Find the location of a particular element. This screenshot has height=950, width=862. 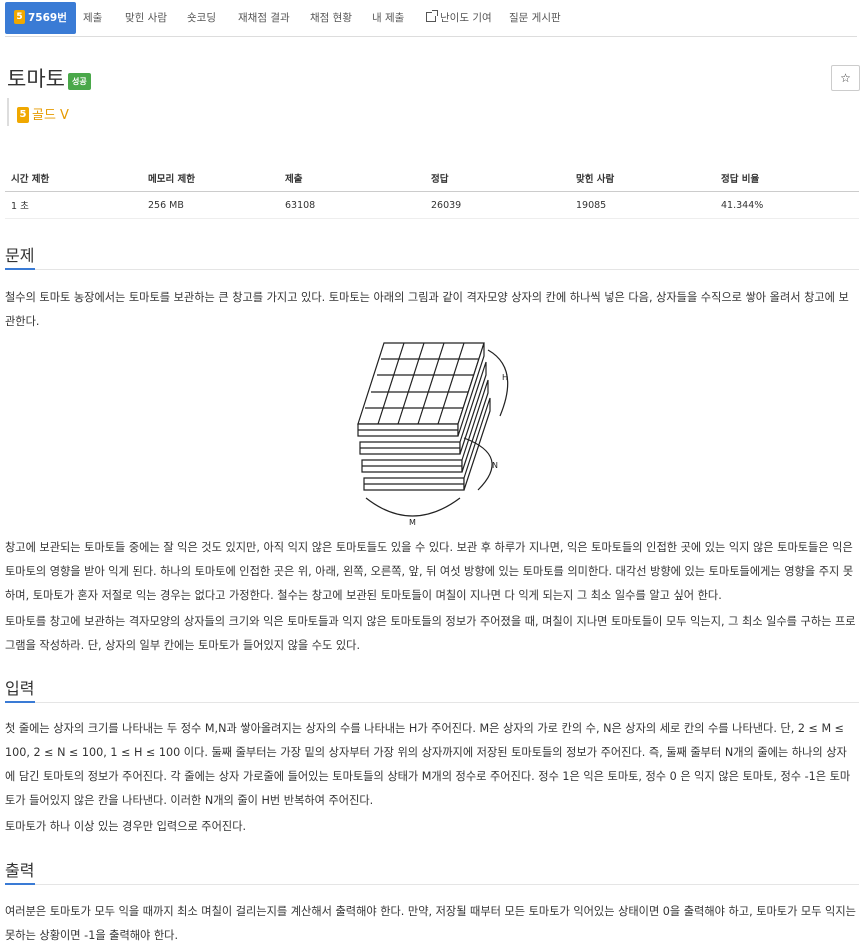

tier-label: 골드 V is located at coordinates (50, 115).